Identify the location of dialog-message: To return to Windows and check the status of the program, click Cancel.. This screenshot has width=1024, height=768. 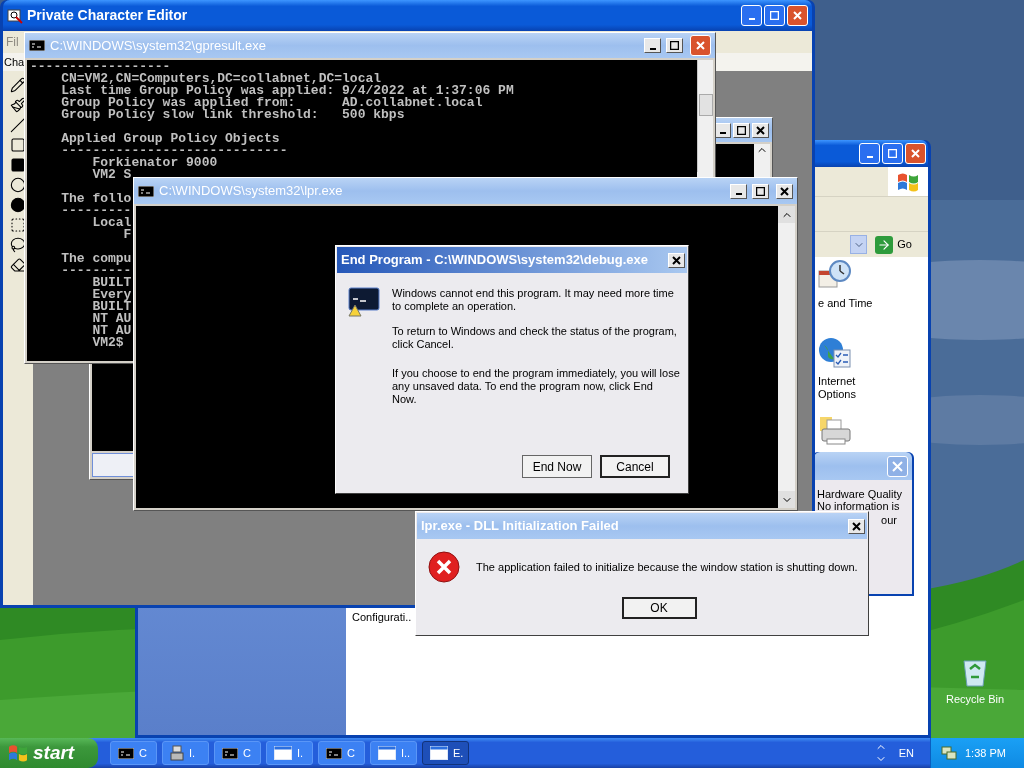
(535, 338).